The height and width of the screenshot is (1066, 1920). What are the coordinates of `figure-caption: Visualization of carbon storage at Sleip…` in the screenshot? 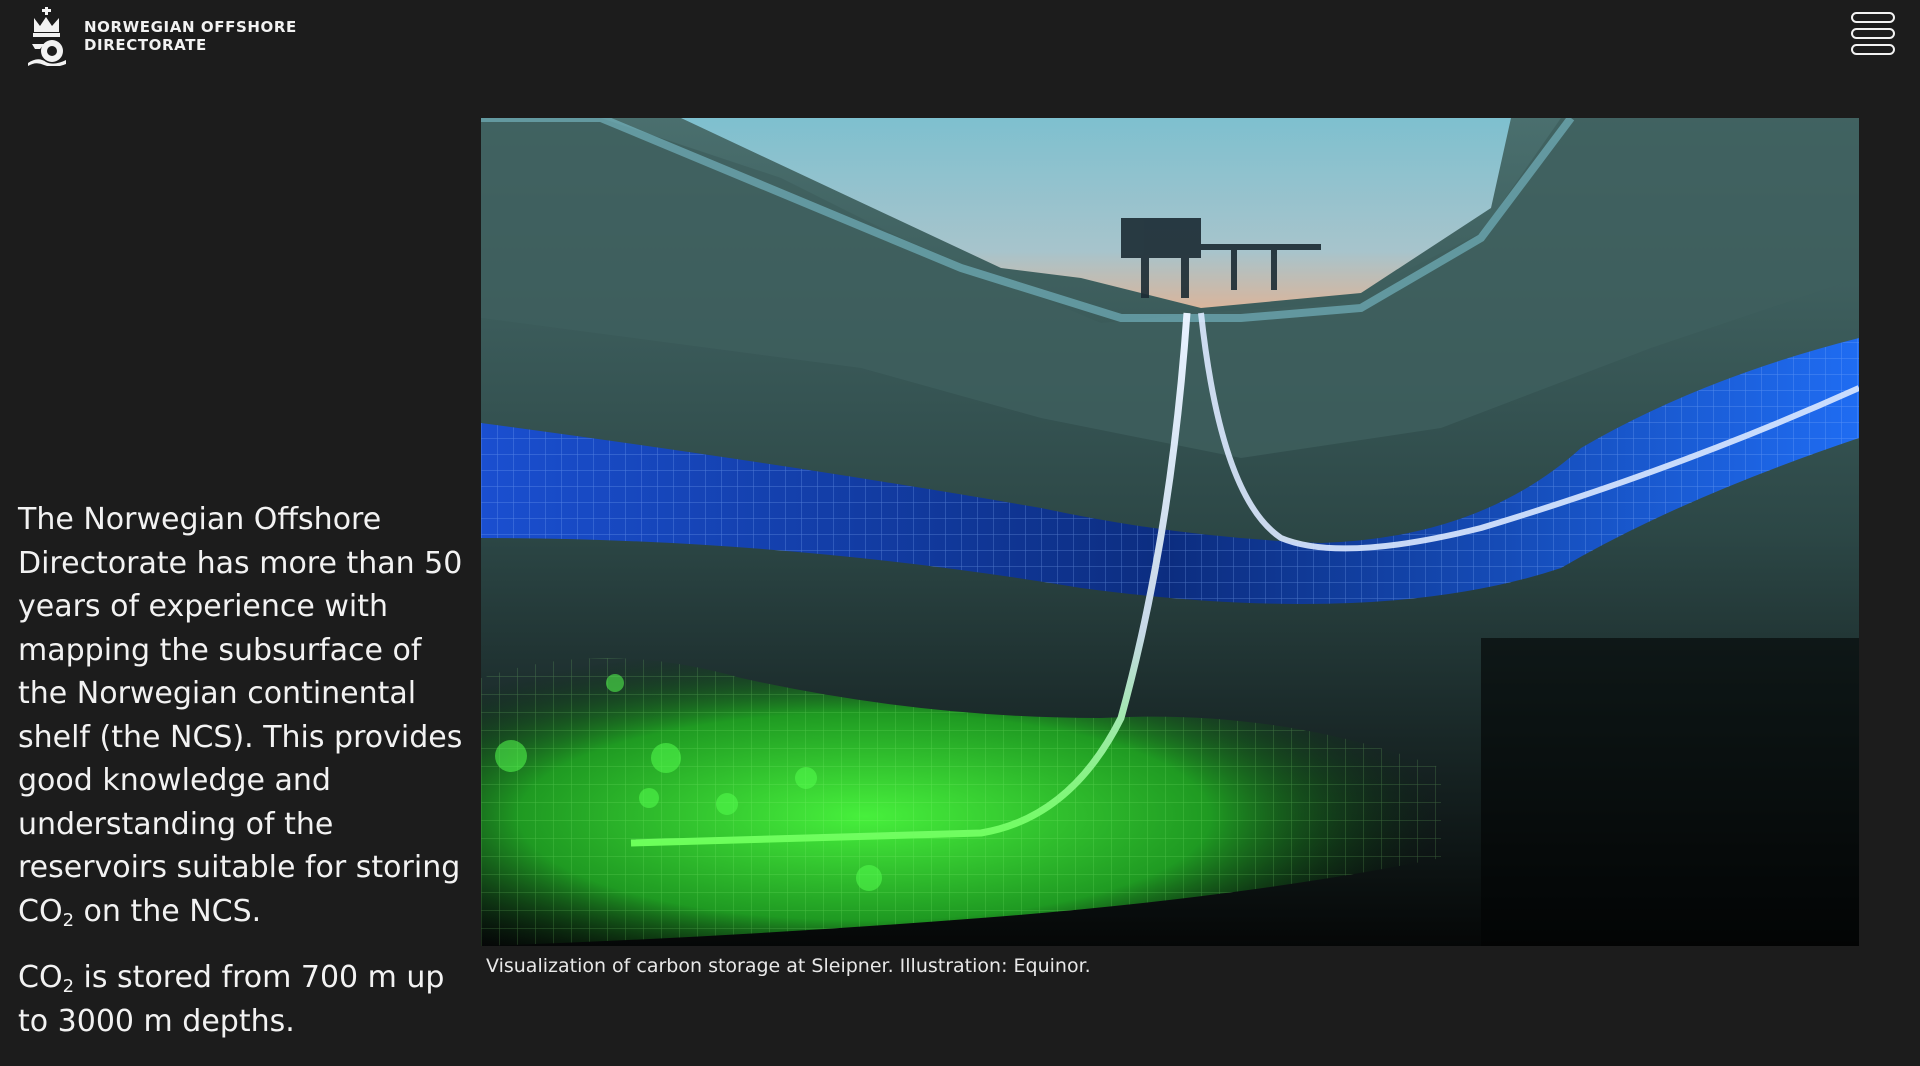 It's located at (788, 966).